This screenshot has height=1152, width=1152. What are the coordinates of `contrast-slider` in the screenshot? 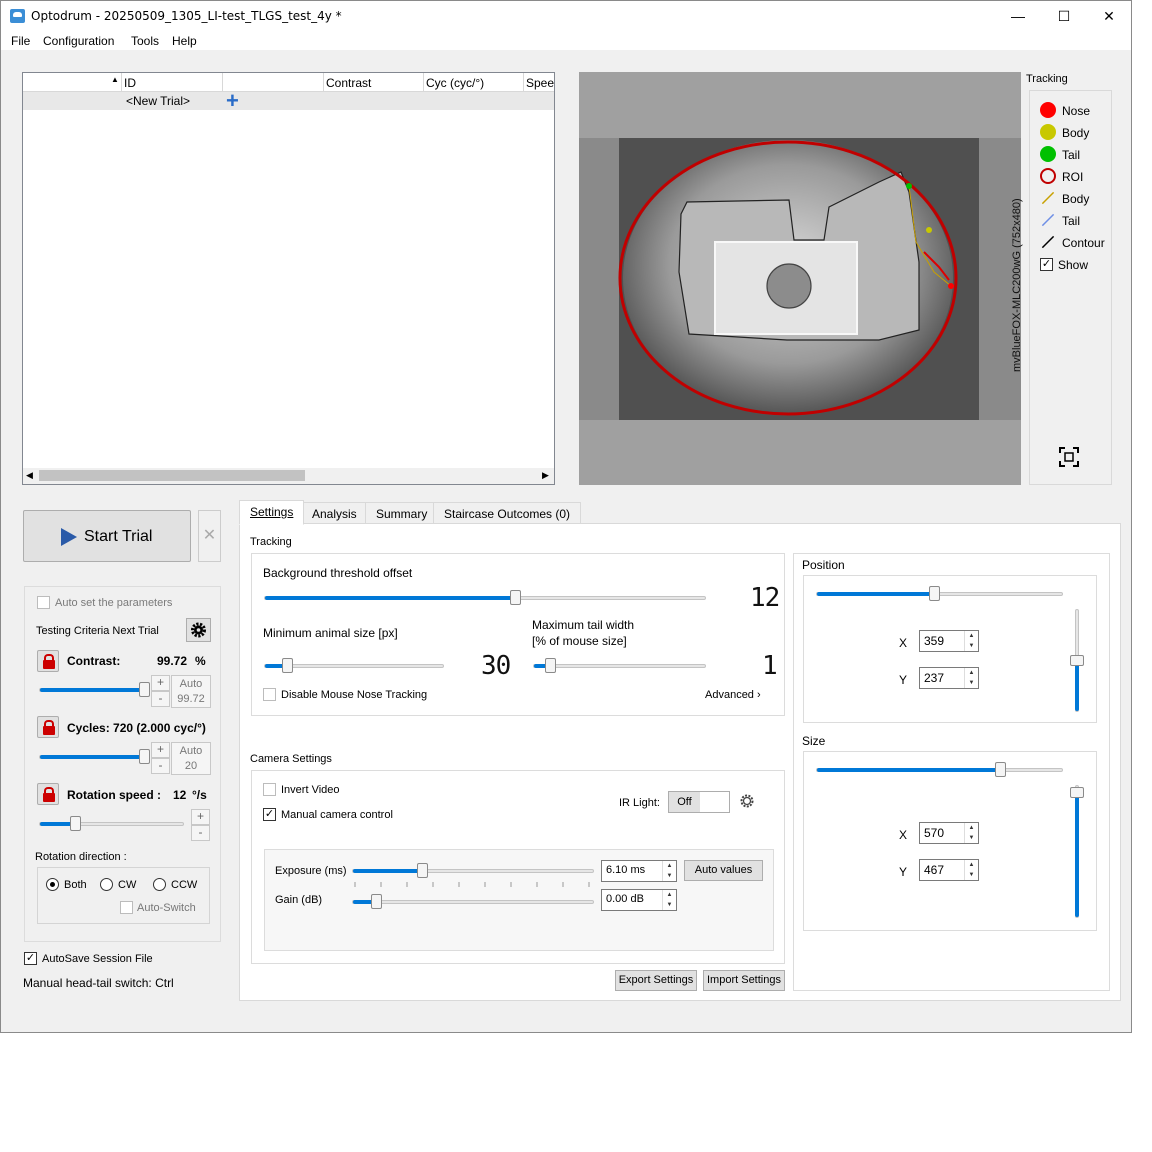 It's located at (94, 689).